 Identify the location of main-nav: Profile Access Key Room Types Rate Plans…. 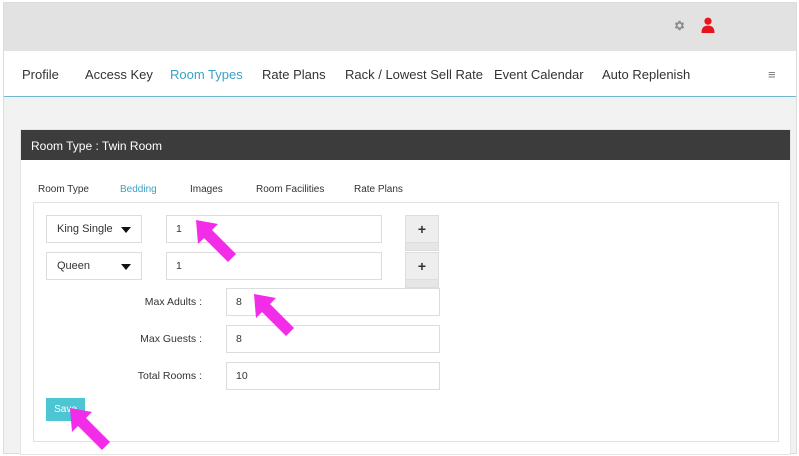
(400, 74).